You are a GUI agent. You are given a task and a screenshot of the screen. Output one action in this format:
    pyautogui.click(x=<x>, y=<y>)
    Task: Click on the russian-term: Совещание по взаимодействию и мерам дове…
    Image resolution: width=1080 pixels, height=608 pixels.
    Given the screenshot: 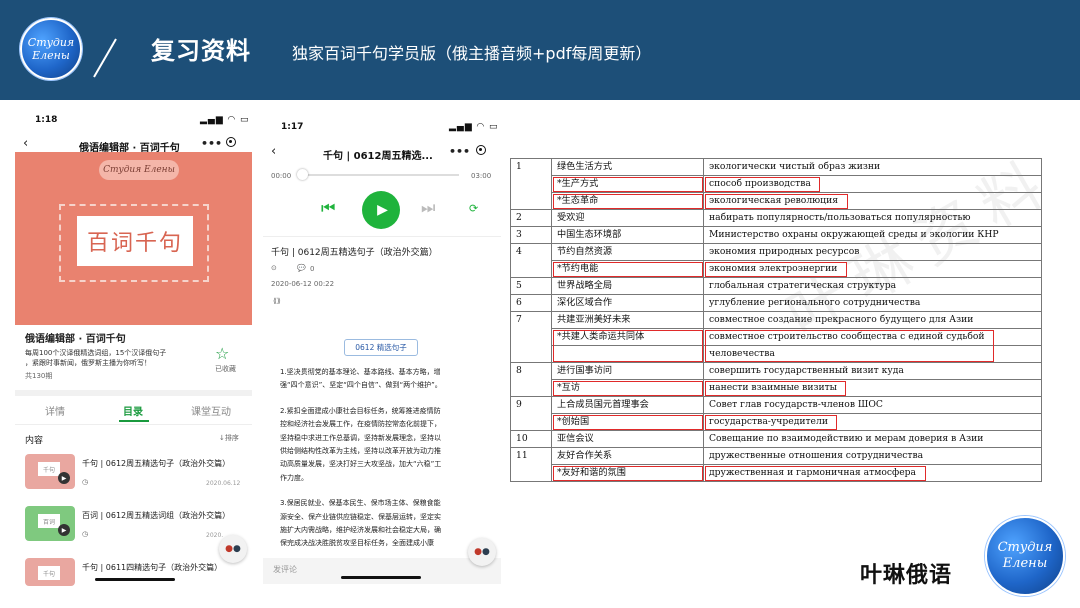 What is the action you would take?
    pyautogui.click(x=872, y=439)
    